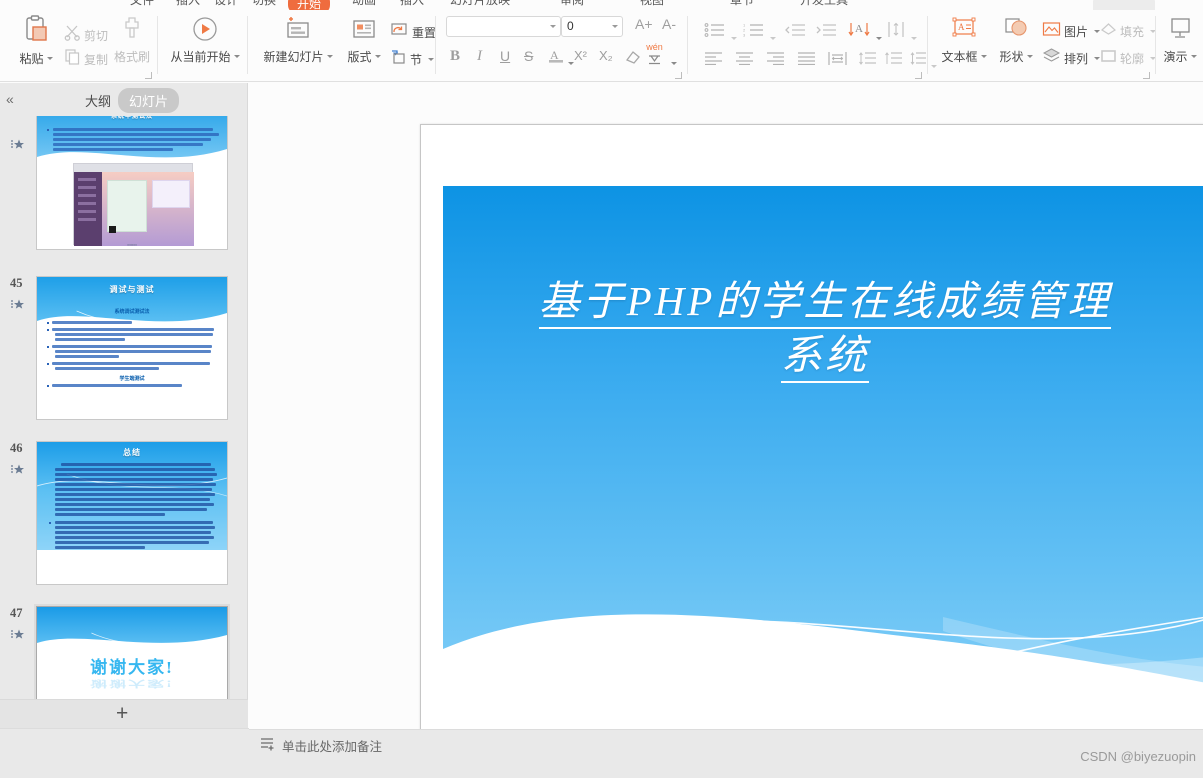  Describe the element at coordinates (503, 26) in the screenshot. I see `font-name-combo` at that location.